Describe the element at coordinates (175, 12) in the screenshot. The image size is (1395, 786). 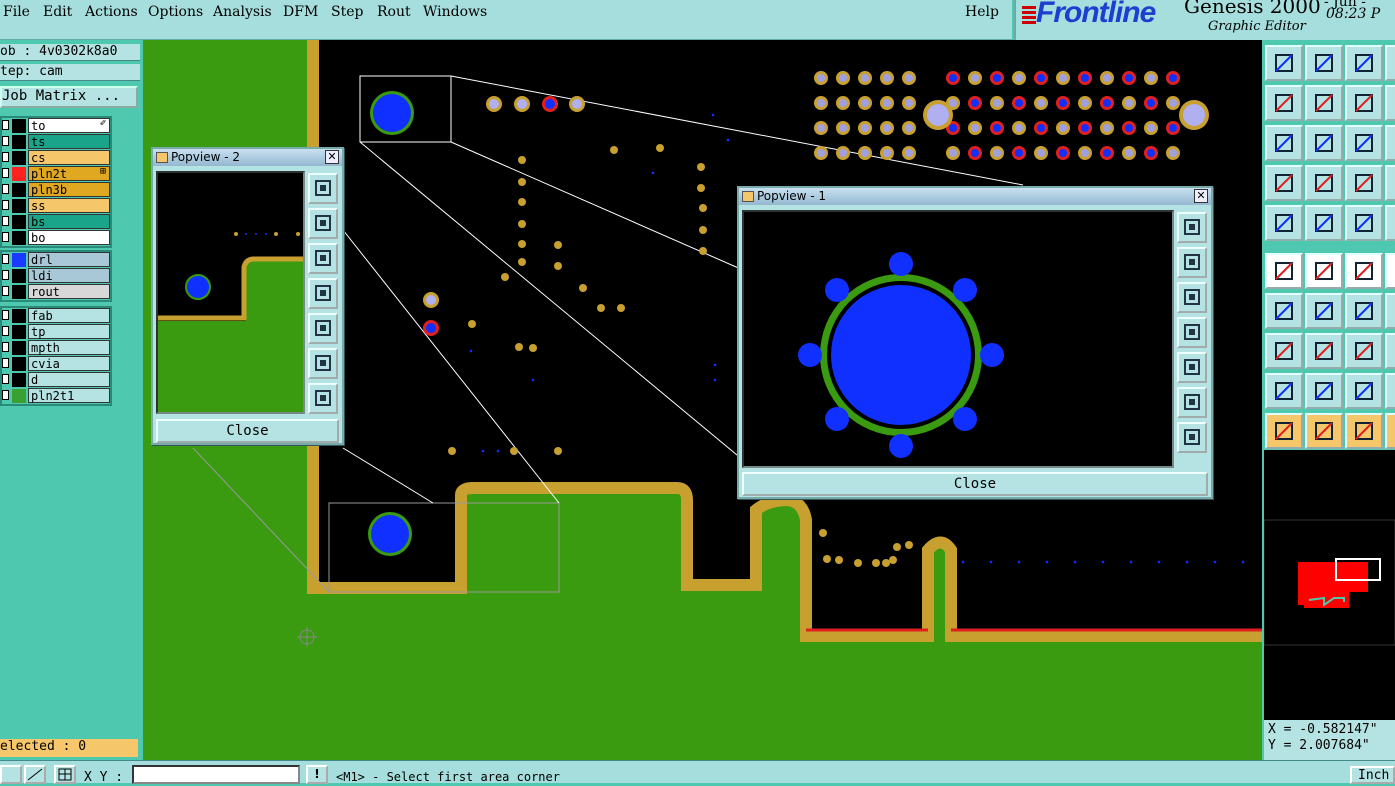
I see `menu-options: Options` at that location.